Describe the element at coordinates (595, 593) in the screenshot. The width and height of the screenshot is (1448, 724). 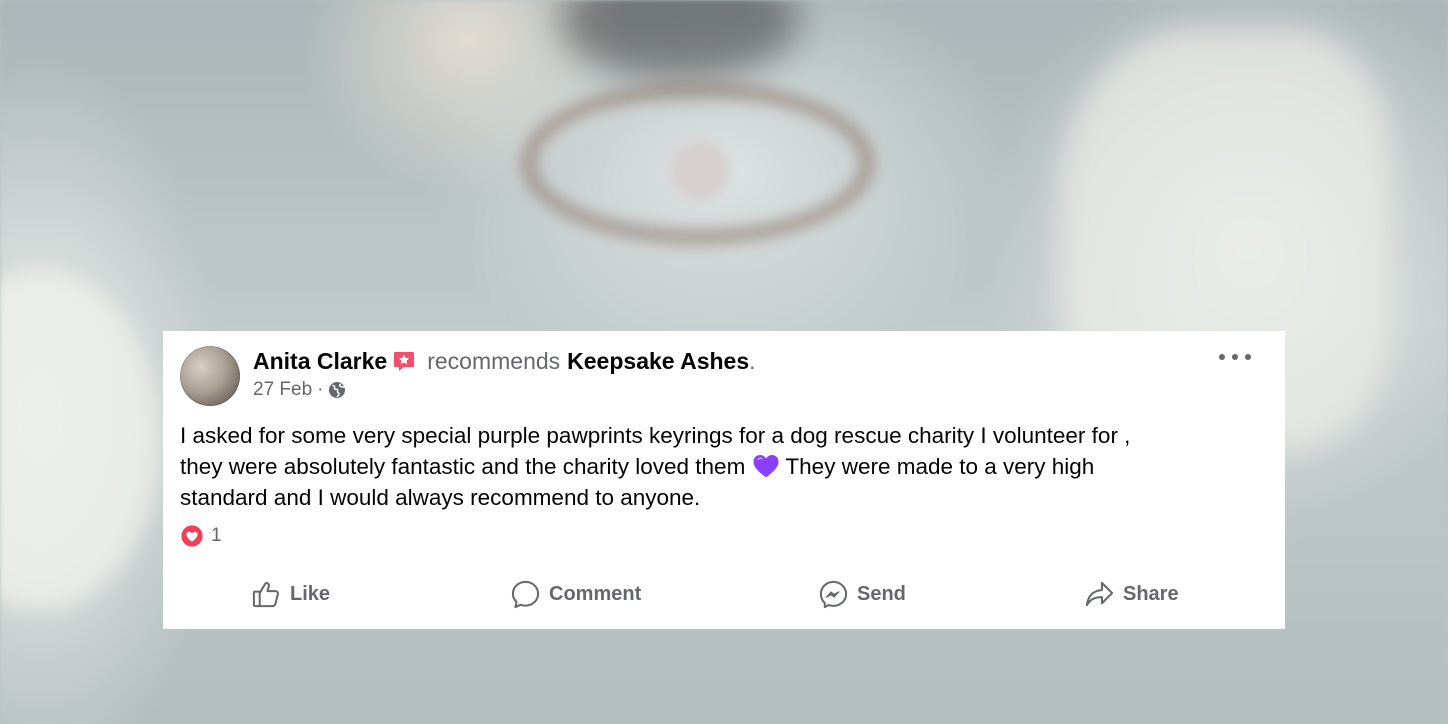
I see `comment-label: Comment` at that location.